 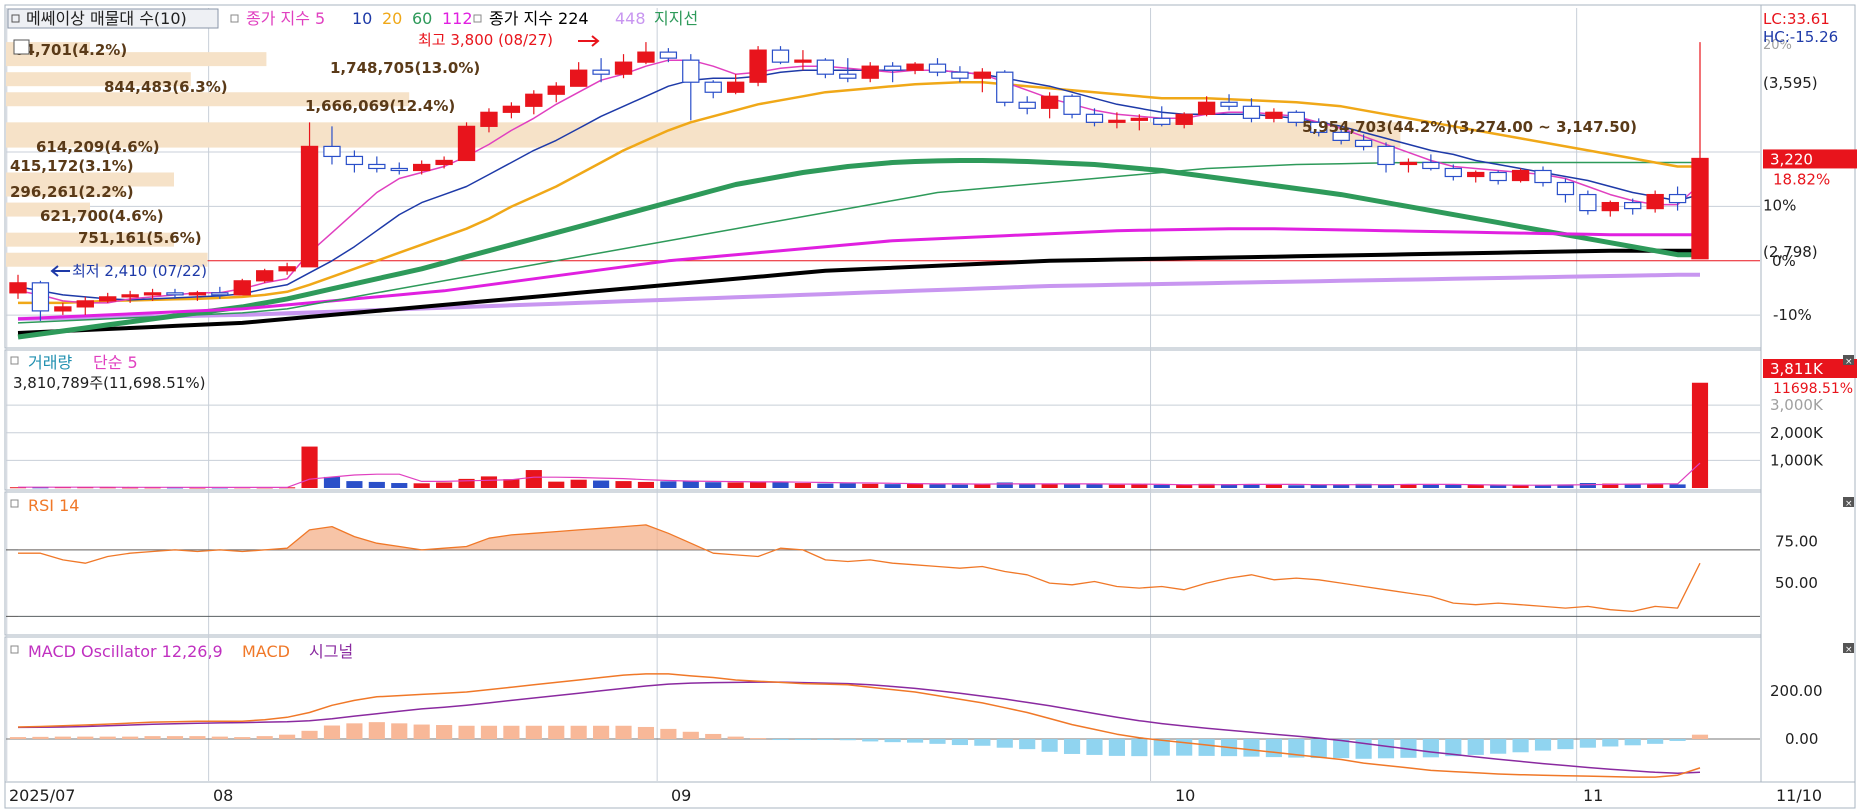 What do you see at coordinates (1469, 127) in the screenshot?
I see `volume-profile-label: 5,954,703(44.2%)(3,274.00 ~ 3,147.50)` at bounding box center [1469, 127].